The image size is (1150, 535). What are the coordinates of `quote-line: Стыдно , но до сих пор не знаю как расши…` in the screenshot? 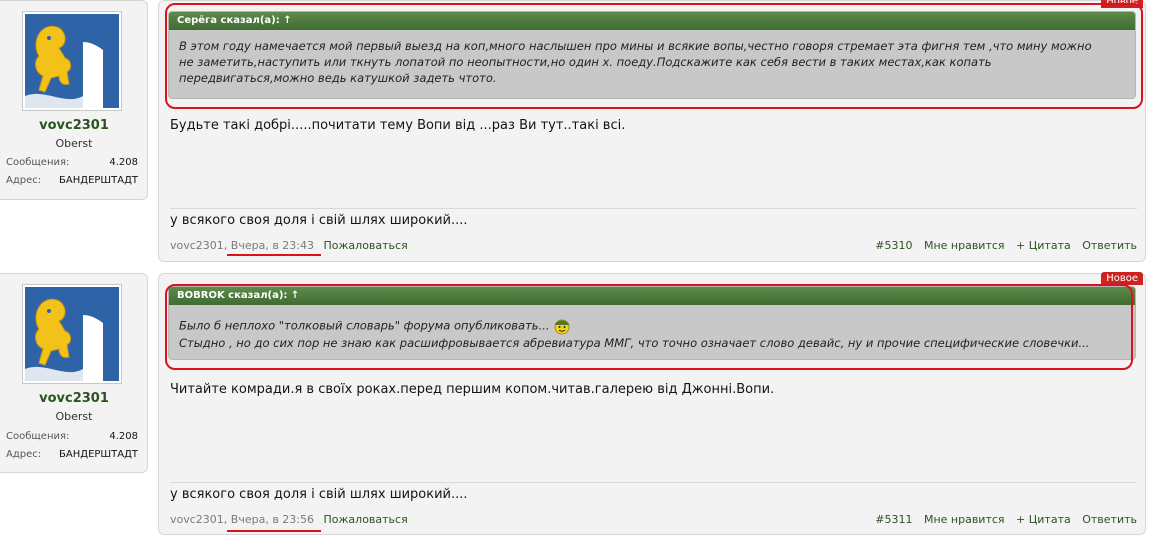 It's located at (634, 343).